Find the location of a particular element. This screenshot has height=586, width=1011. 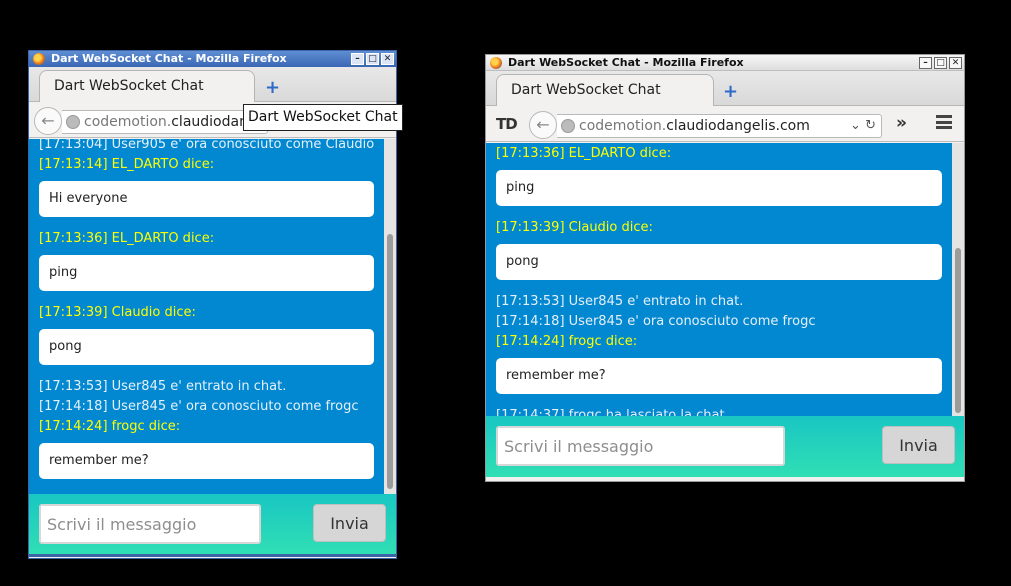

window-bottom-border is located at coordinates (212, 555).